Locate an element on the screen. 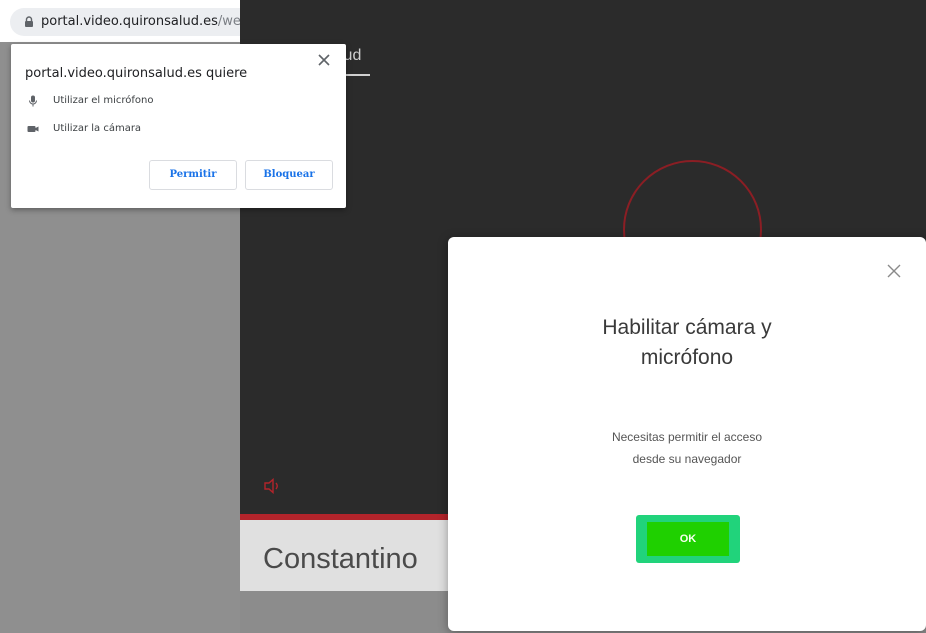 The width and height of the screenshot is (926, 633). permission-item-label: Utilizar la cámara is located at coordinates (97, 128).